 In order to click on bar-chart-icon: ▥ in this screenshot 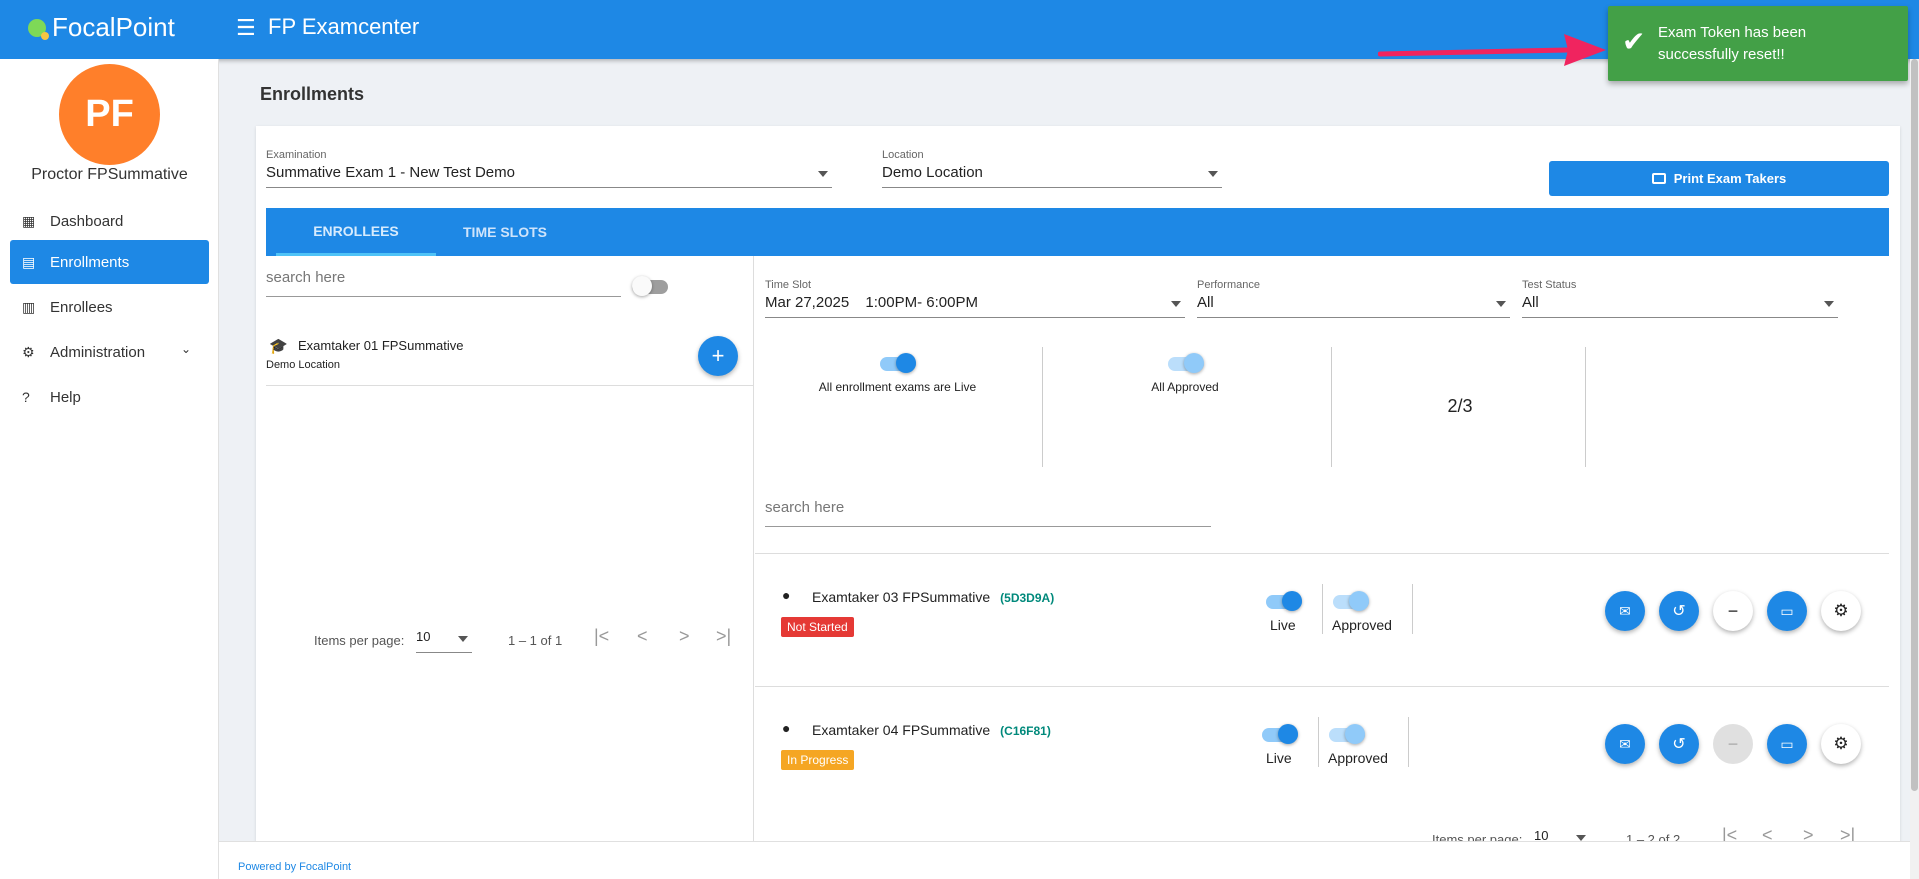, I will do `click(29, 306)`.